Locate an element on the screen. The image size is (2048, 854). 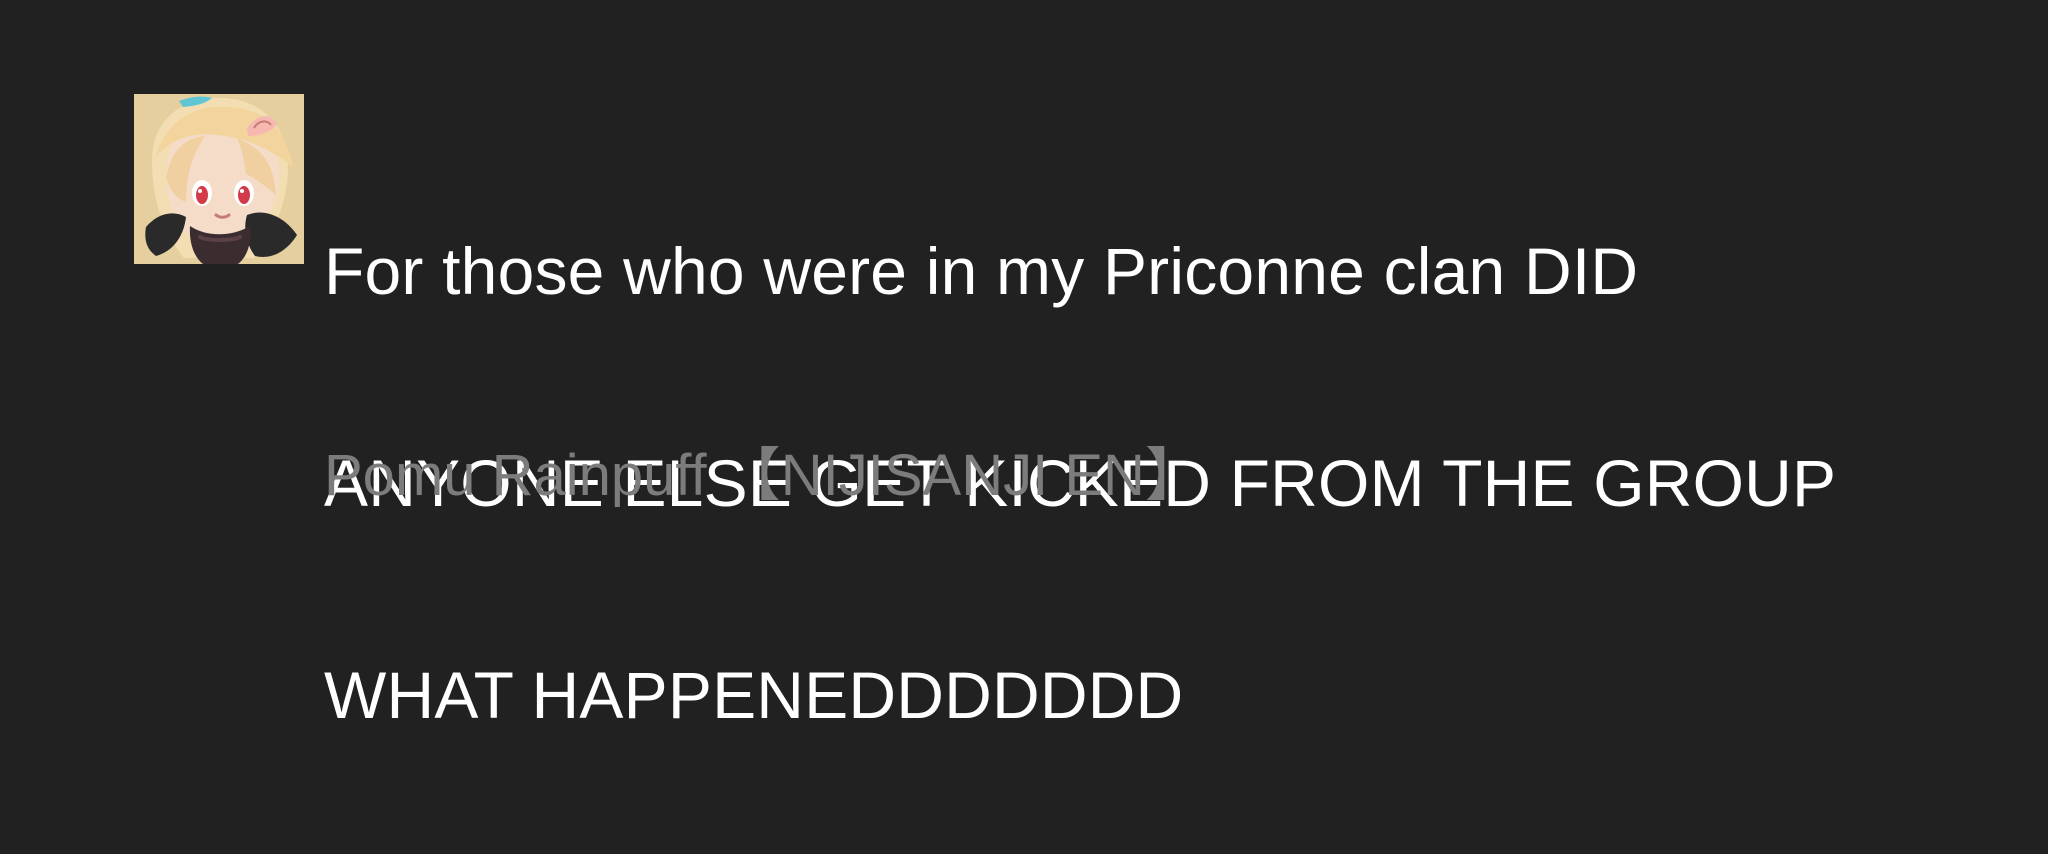
avatar-anime-girl-icon is located at coordinates (219, 179).